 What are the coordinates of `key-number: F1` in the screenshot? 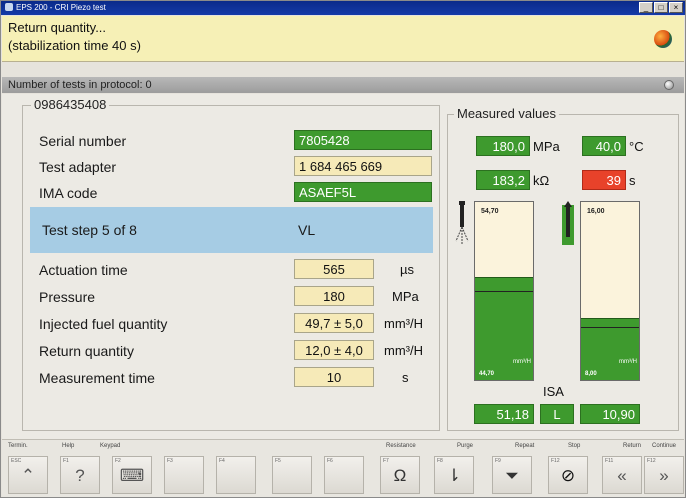 It's located at (66, 461).